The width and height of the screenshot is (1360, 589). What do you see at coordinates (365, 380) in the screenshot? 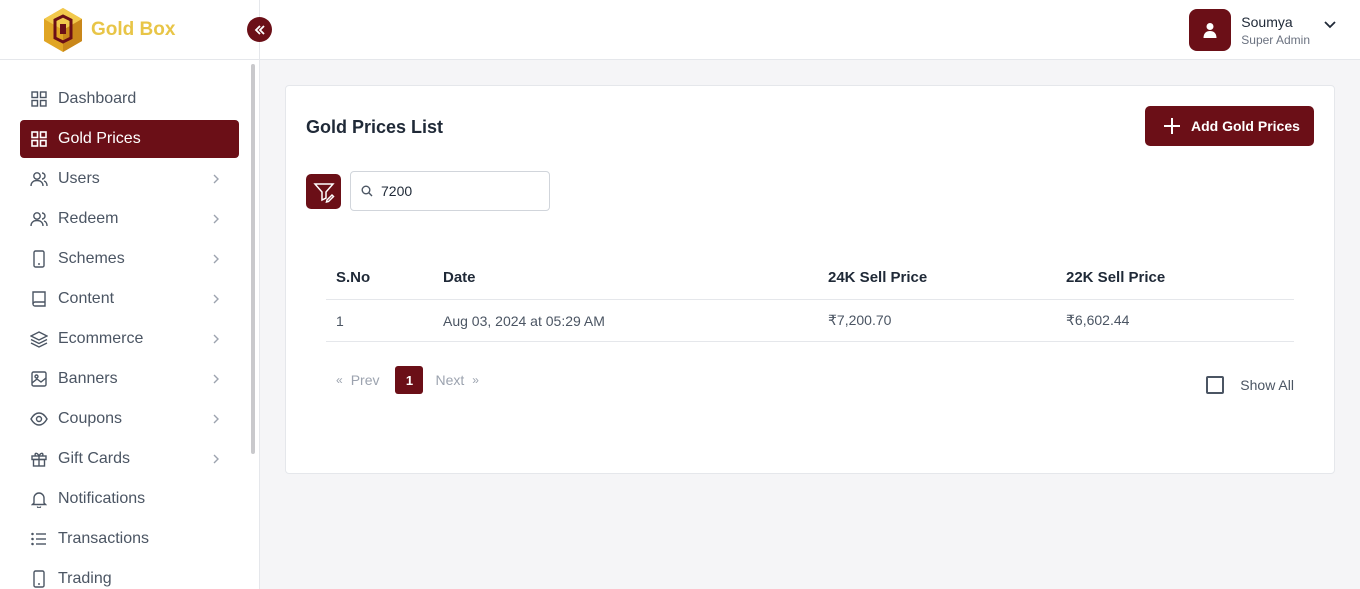
I see `prev-page-button: Prev` at bounding box center [365, 380].